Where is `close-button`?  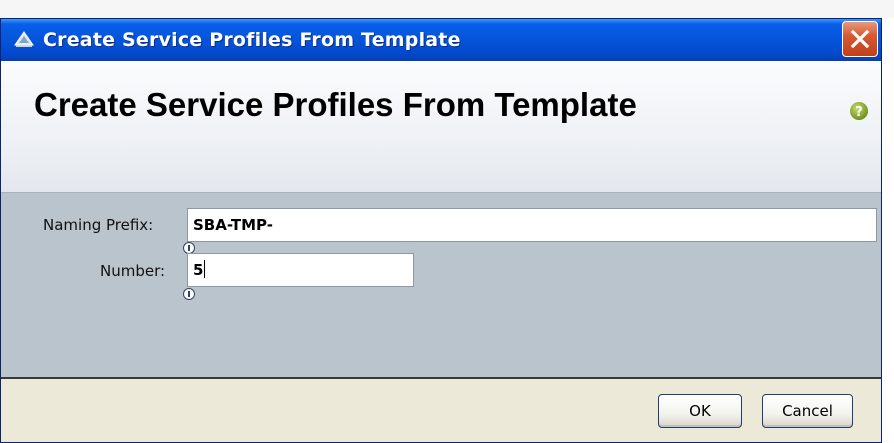 close-button is located at coordinates (860, 39).